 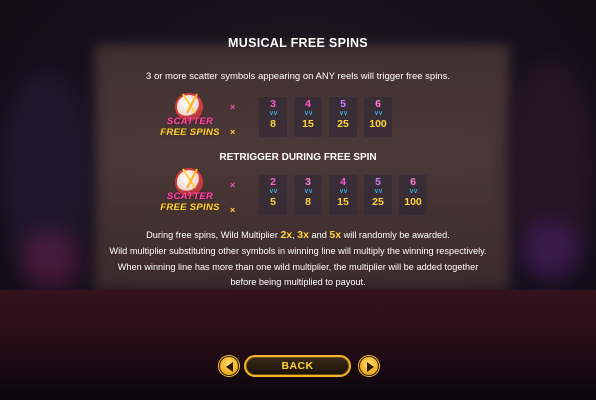 I want to click on scatter-payout-column: 3 ∨∨ 8, so click(x=273, y=117).